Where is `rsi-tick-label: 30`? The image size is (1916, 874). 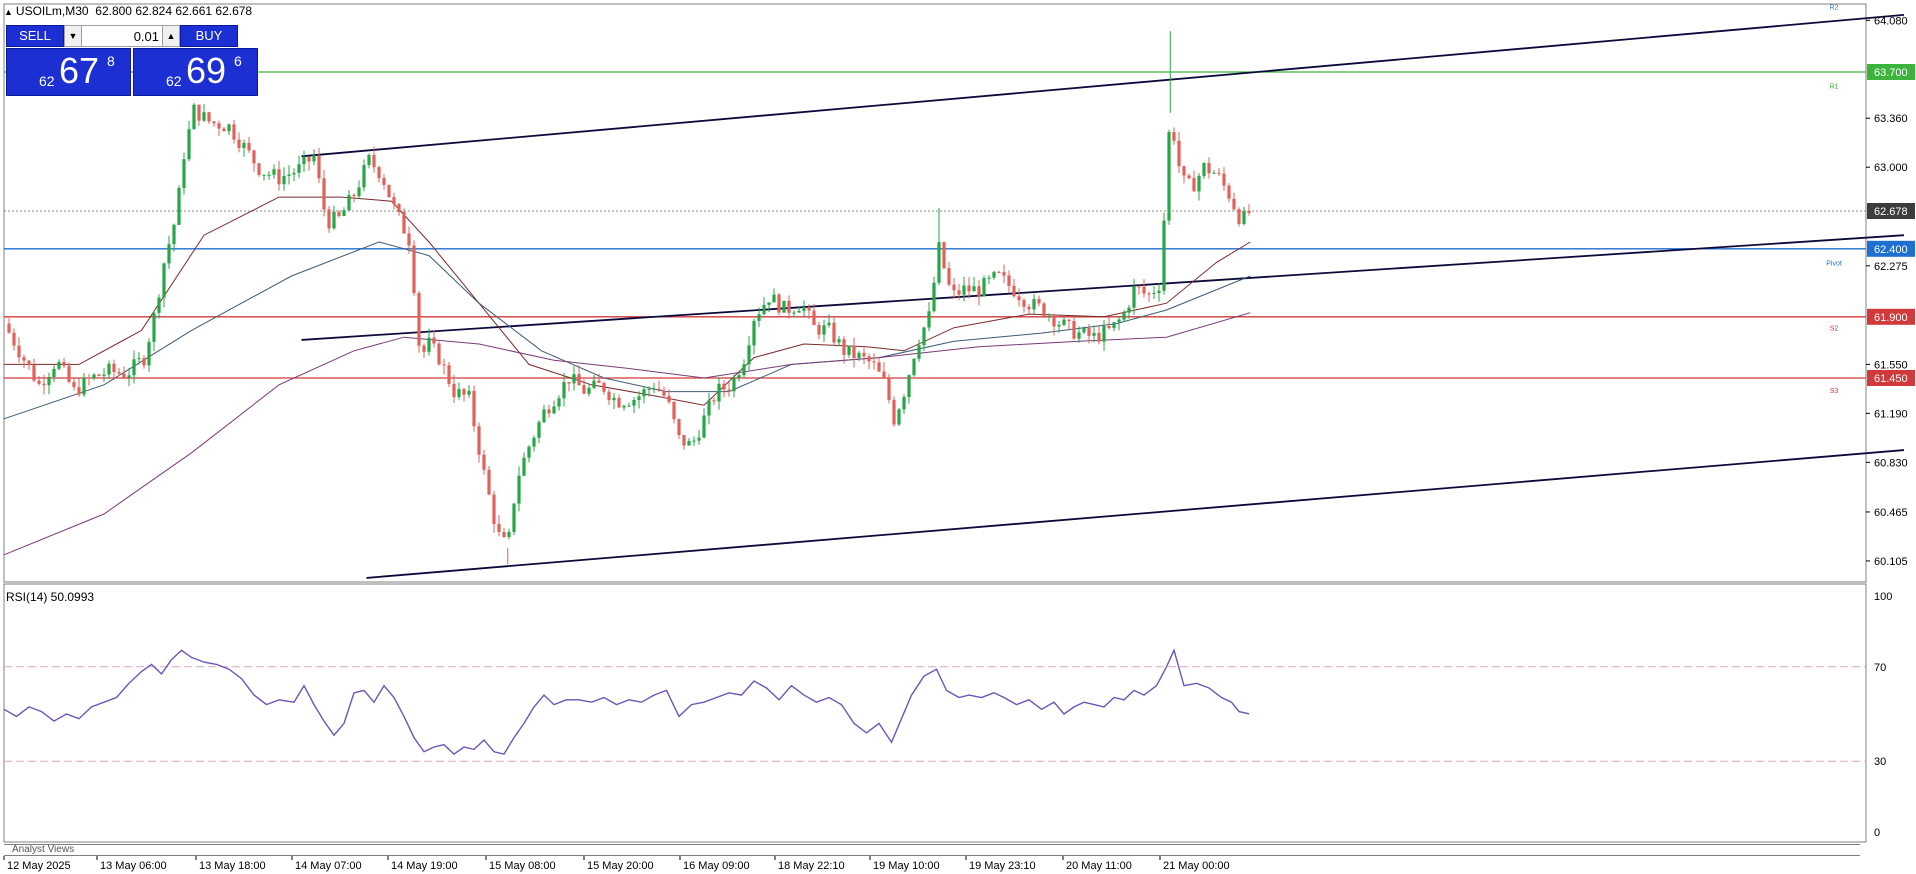 rsi-tick-label: 30 is located at coordinates (1880, 762).